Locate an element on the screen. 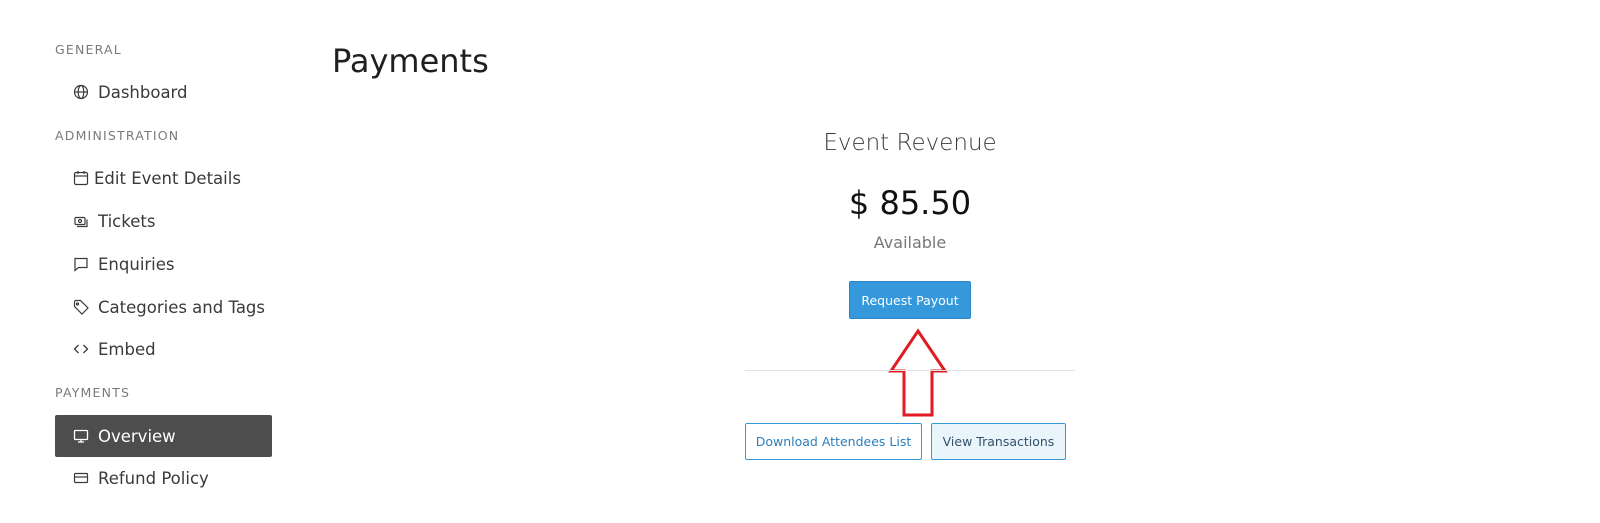 This screenshot has width=1600, height=523. tag-icon is located at coordinates (80, 307).